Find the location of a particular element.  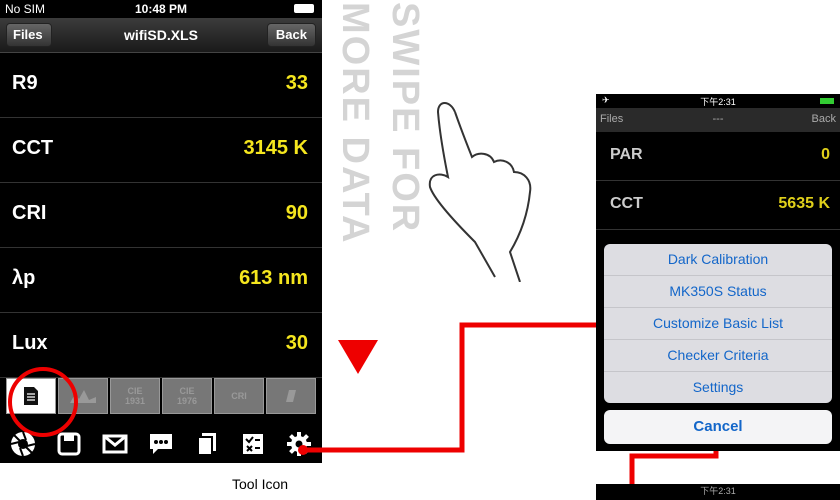

list-item: CRI 90 is located at coordinates (161, 215).